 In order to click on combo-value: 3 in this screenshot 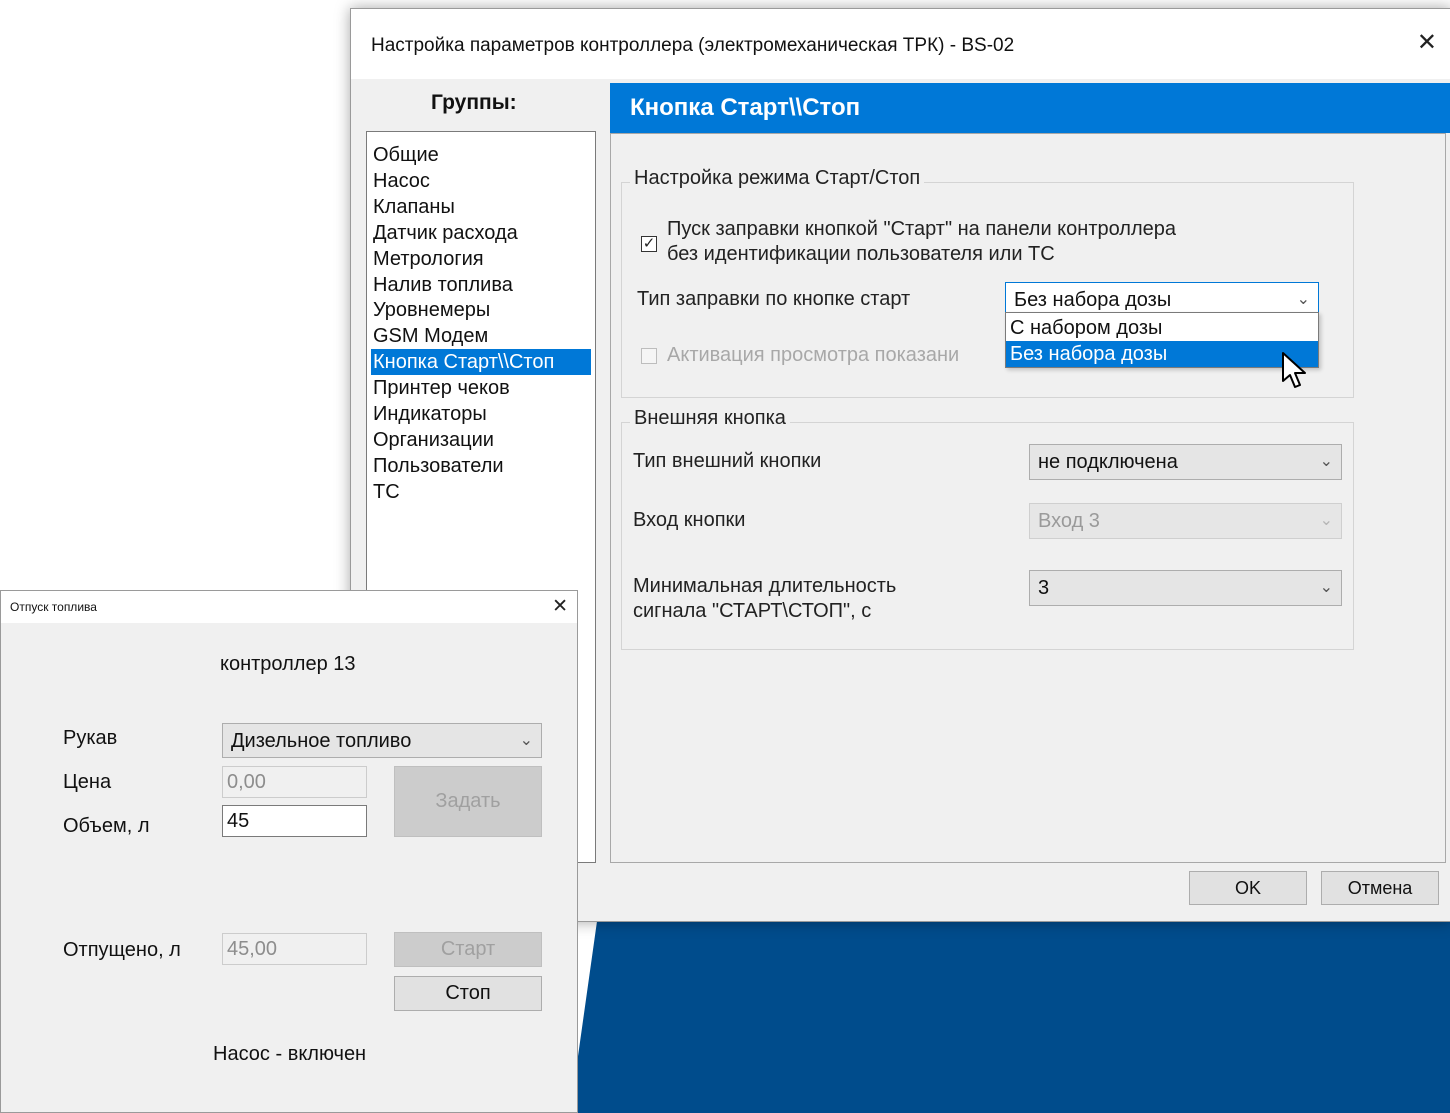, I will do `click(1044, 588)`.